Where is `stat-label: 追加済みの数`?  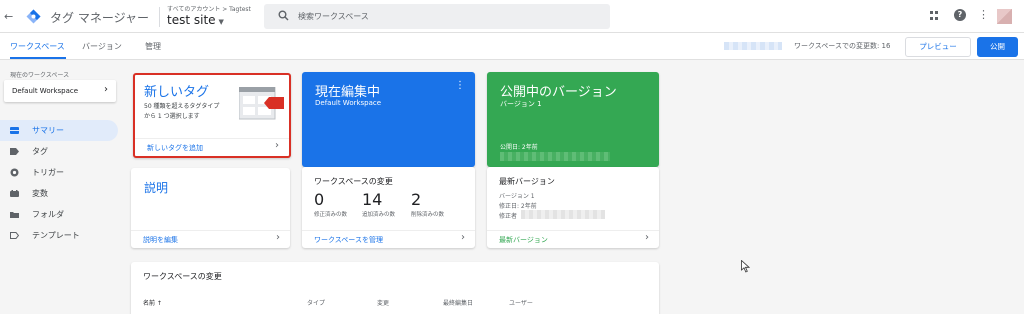
stat-label: 追加済みの数 is located at coordinates (379, 215).